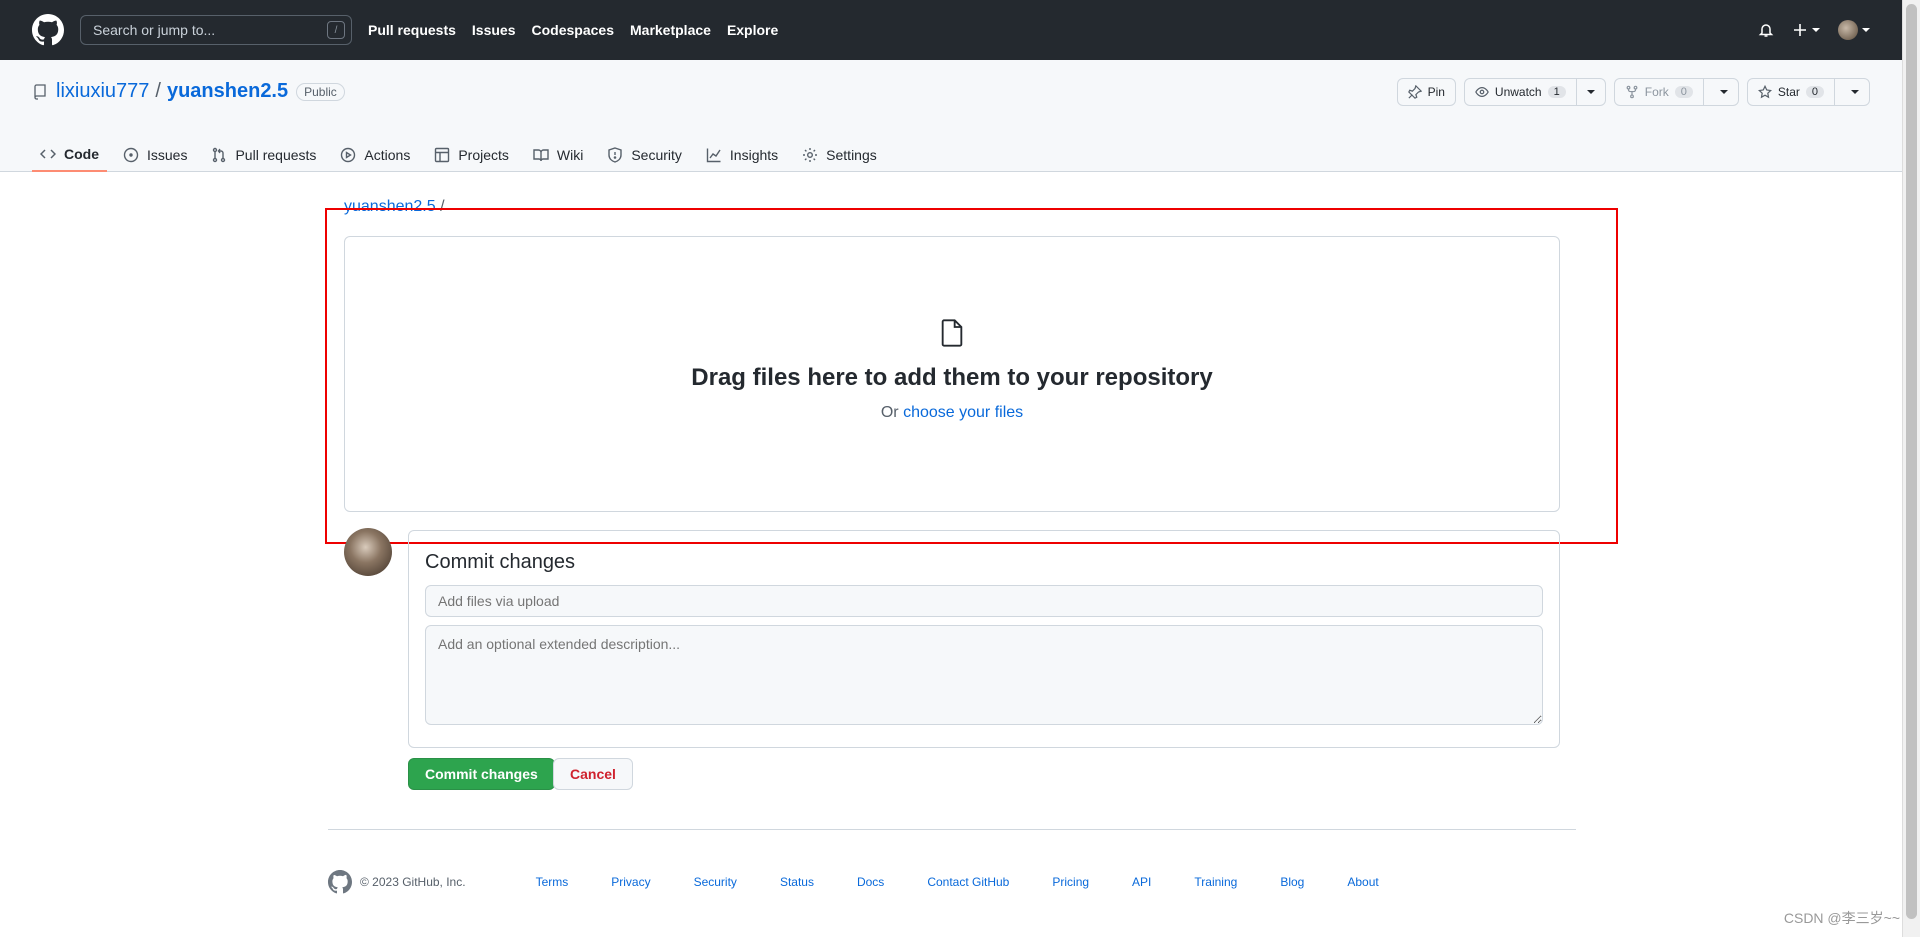 The height and width of the screenshot is (937, 1920). What do you see at coordinates (984, 675) in the screenshot?
I see `commit-description-textarea` at bounding box center [984, 675].